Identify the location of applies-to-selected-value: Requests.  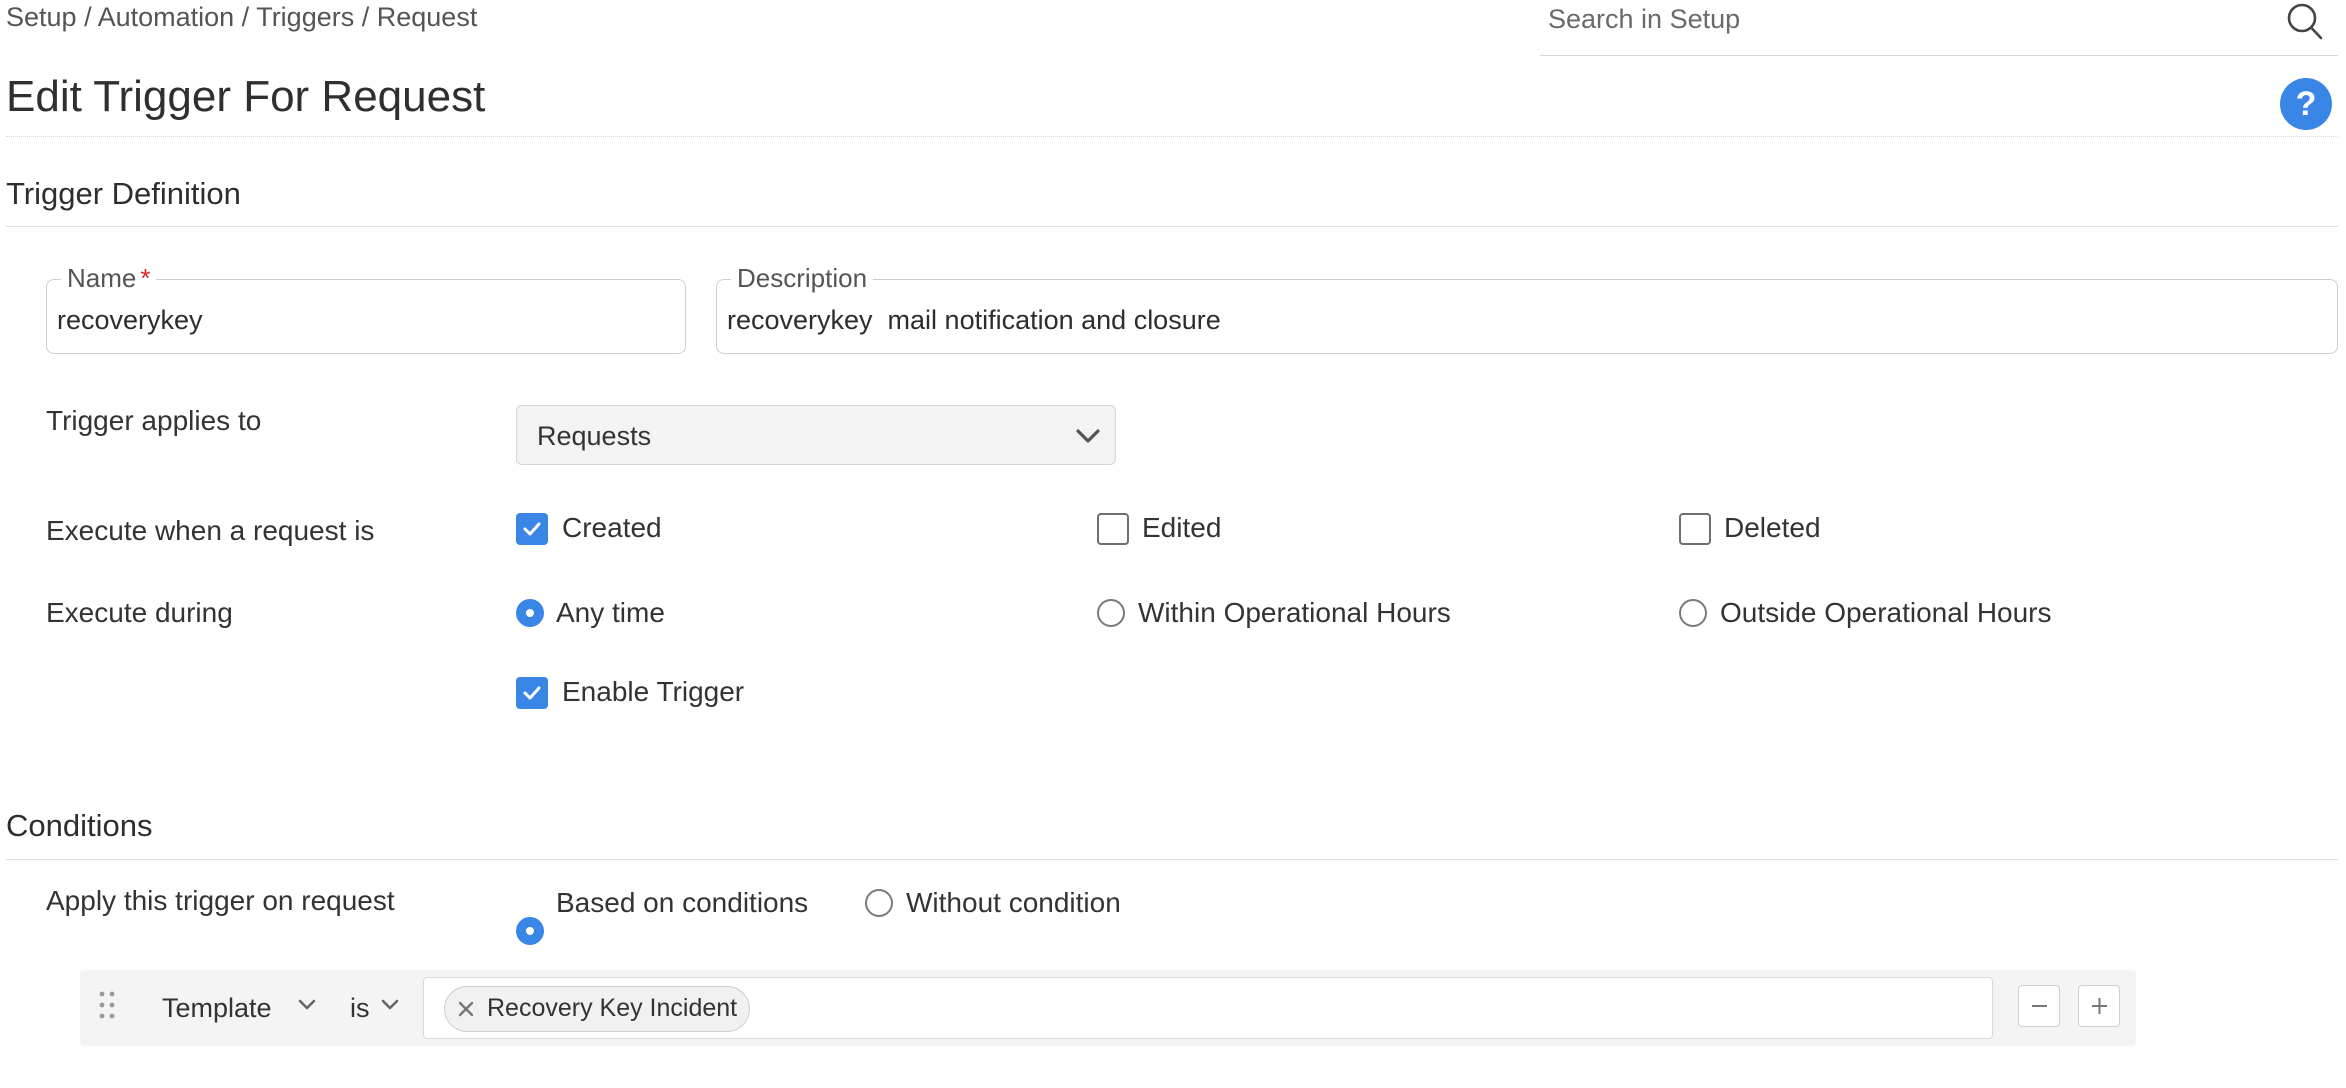
(594, 436).